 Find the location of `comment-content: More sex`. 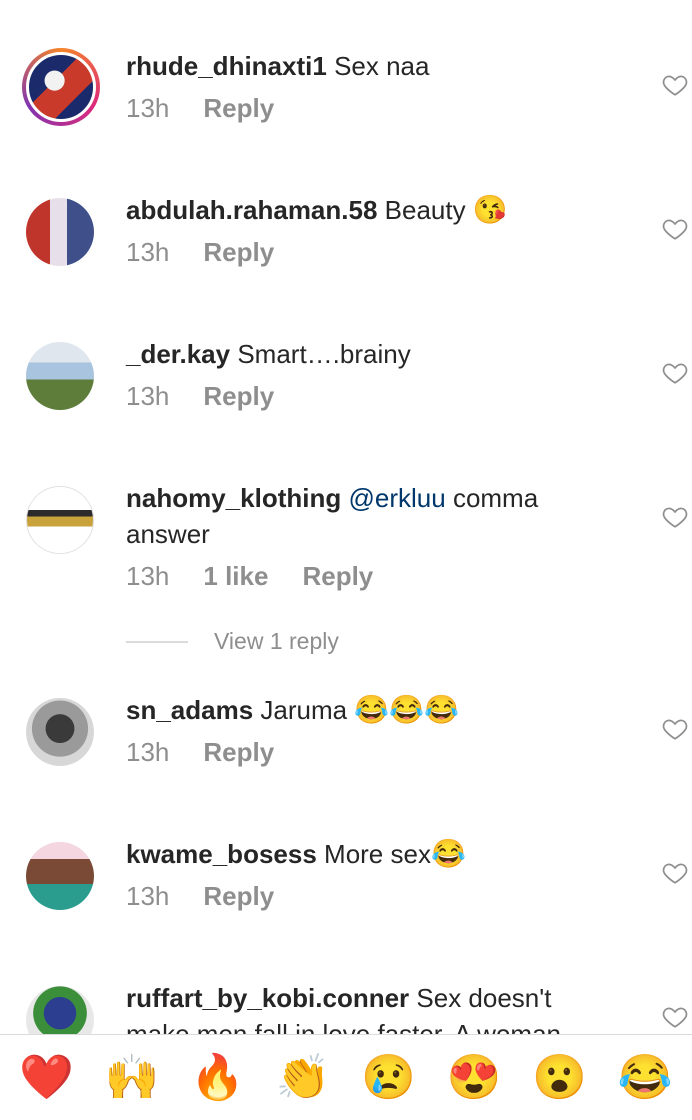

comment-content: More sex is located at coordinates (377, 854).